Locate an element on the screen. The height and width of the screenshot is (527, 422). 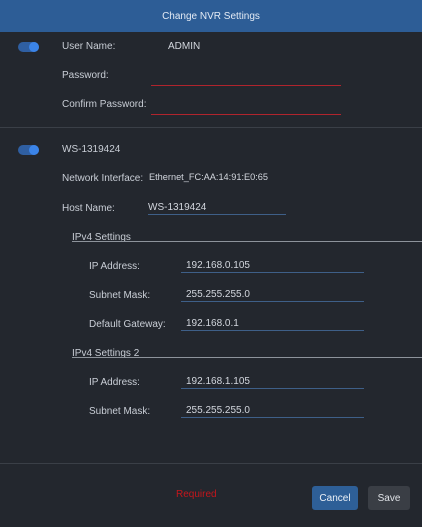
required-message: Required is located at coordinates (196, 494).